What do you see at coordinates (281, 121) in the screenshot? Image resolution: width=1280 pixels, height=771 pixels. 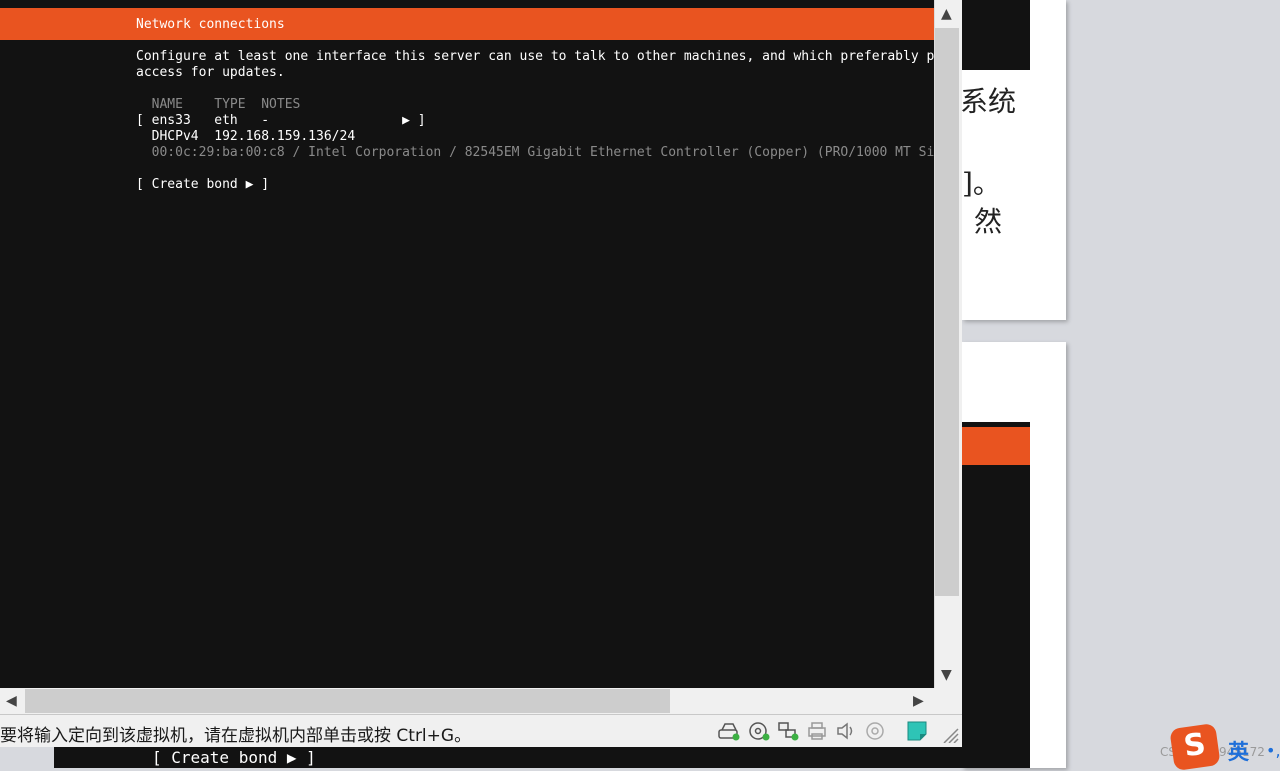 I see `interface-row-ens33: [ ens33 eth - ▶ ]` at bounding box center [281, 121].